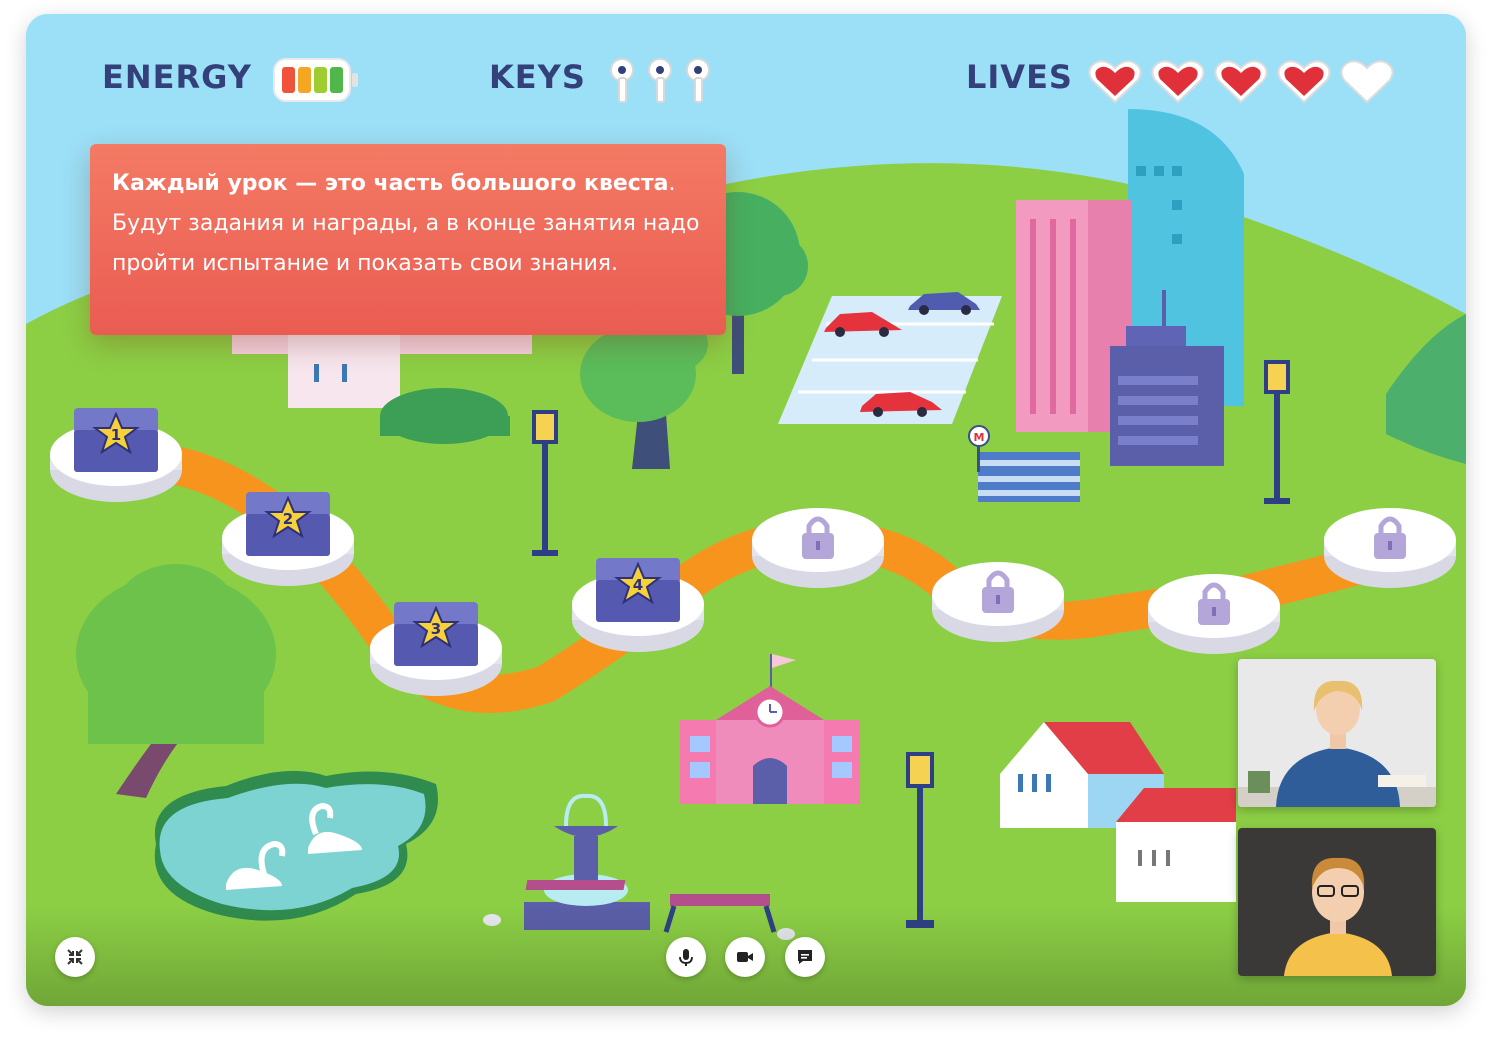 This screenshot has height=1044, width=1492. I want to click on teacher-video-tile, so click(1337, 733).